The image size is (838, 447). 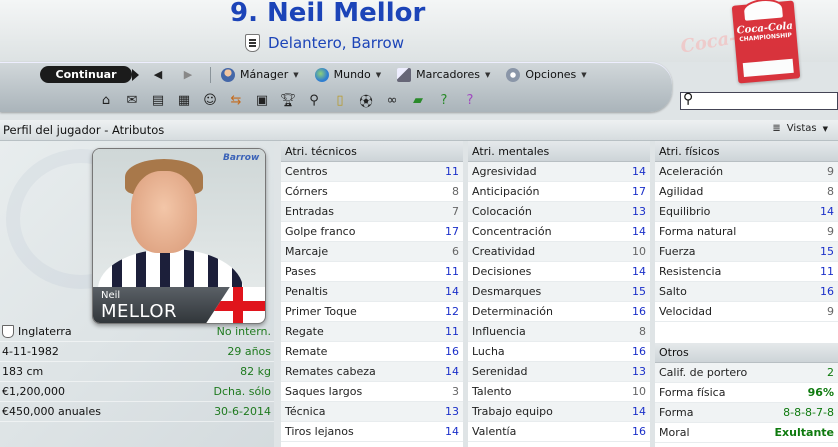 What do you see at coordinates (184, 100) in the screenshot?
I see `calendar-icon: ▦` at bounding box center [184, 100].